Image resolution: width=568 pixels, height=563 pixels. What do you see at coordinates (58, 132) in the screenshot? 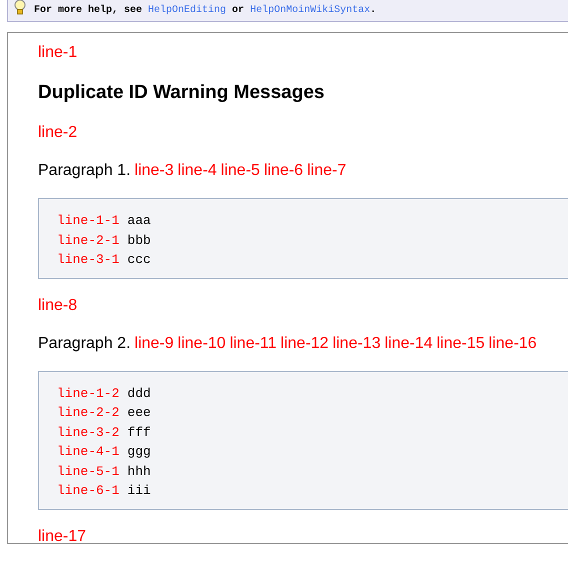
I see `anchor-label: line-2` at bounding box center [58, 132].